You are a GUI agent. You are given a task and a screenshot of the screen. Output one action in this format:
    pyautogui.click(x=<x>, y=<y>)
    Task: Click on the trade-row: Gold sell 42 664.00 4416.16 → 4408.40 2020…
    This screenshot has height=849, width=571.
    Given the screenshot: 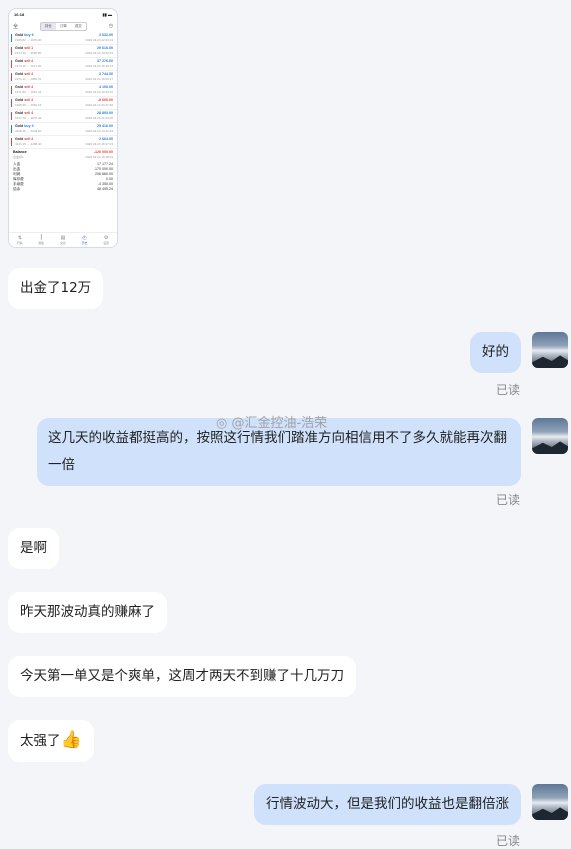 What is the action you would take?
    pyautogui.click(x=63, y=142)
    